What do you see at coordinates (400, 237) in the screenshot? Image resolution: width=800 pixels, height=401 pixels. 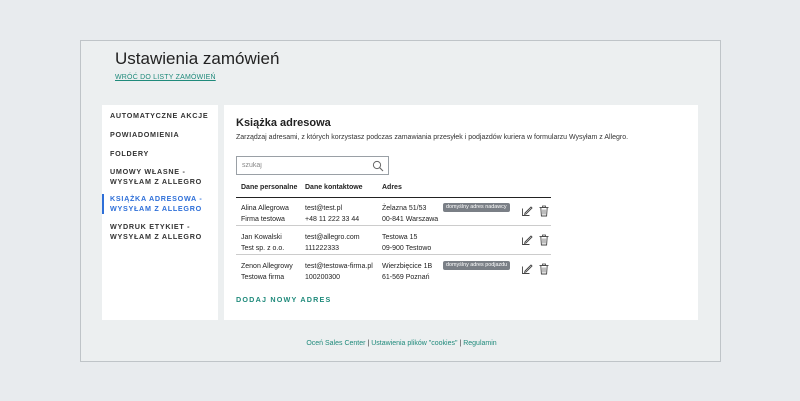 I see `street: Testowa 15` at bounding box center [400, 237].